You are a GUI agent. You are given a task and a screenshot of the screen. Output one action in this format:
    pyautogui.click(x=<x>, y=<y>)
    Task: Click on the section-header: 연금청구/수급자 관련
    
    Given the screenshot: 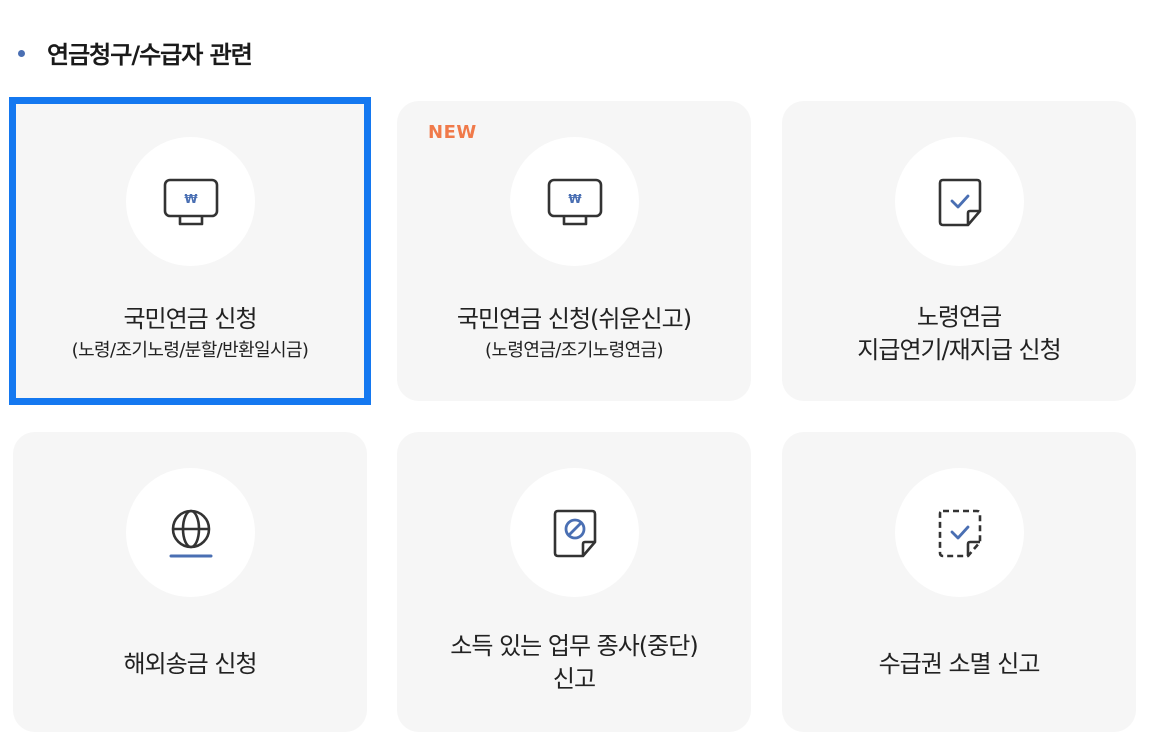 What is the action you would take?
    pyautogui.click(x=135, y=52)
    